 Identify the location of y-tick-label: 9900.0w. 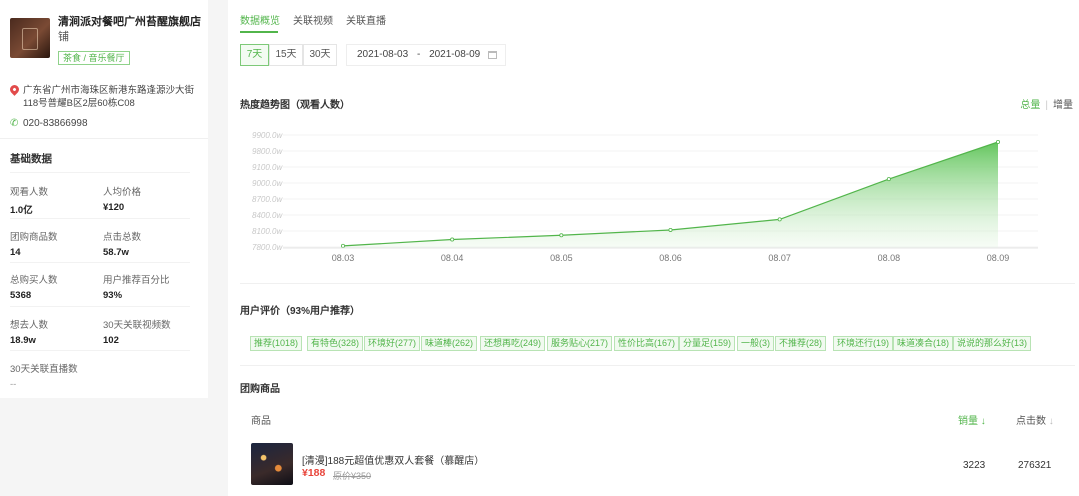
(267, 135).